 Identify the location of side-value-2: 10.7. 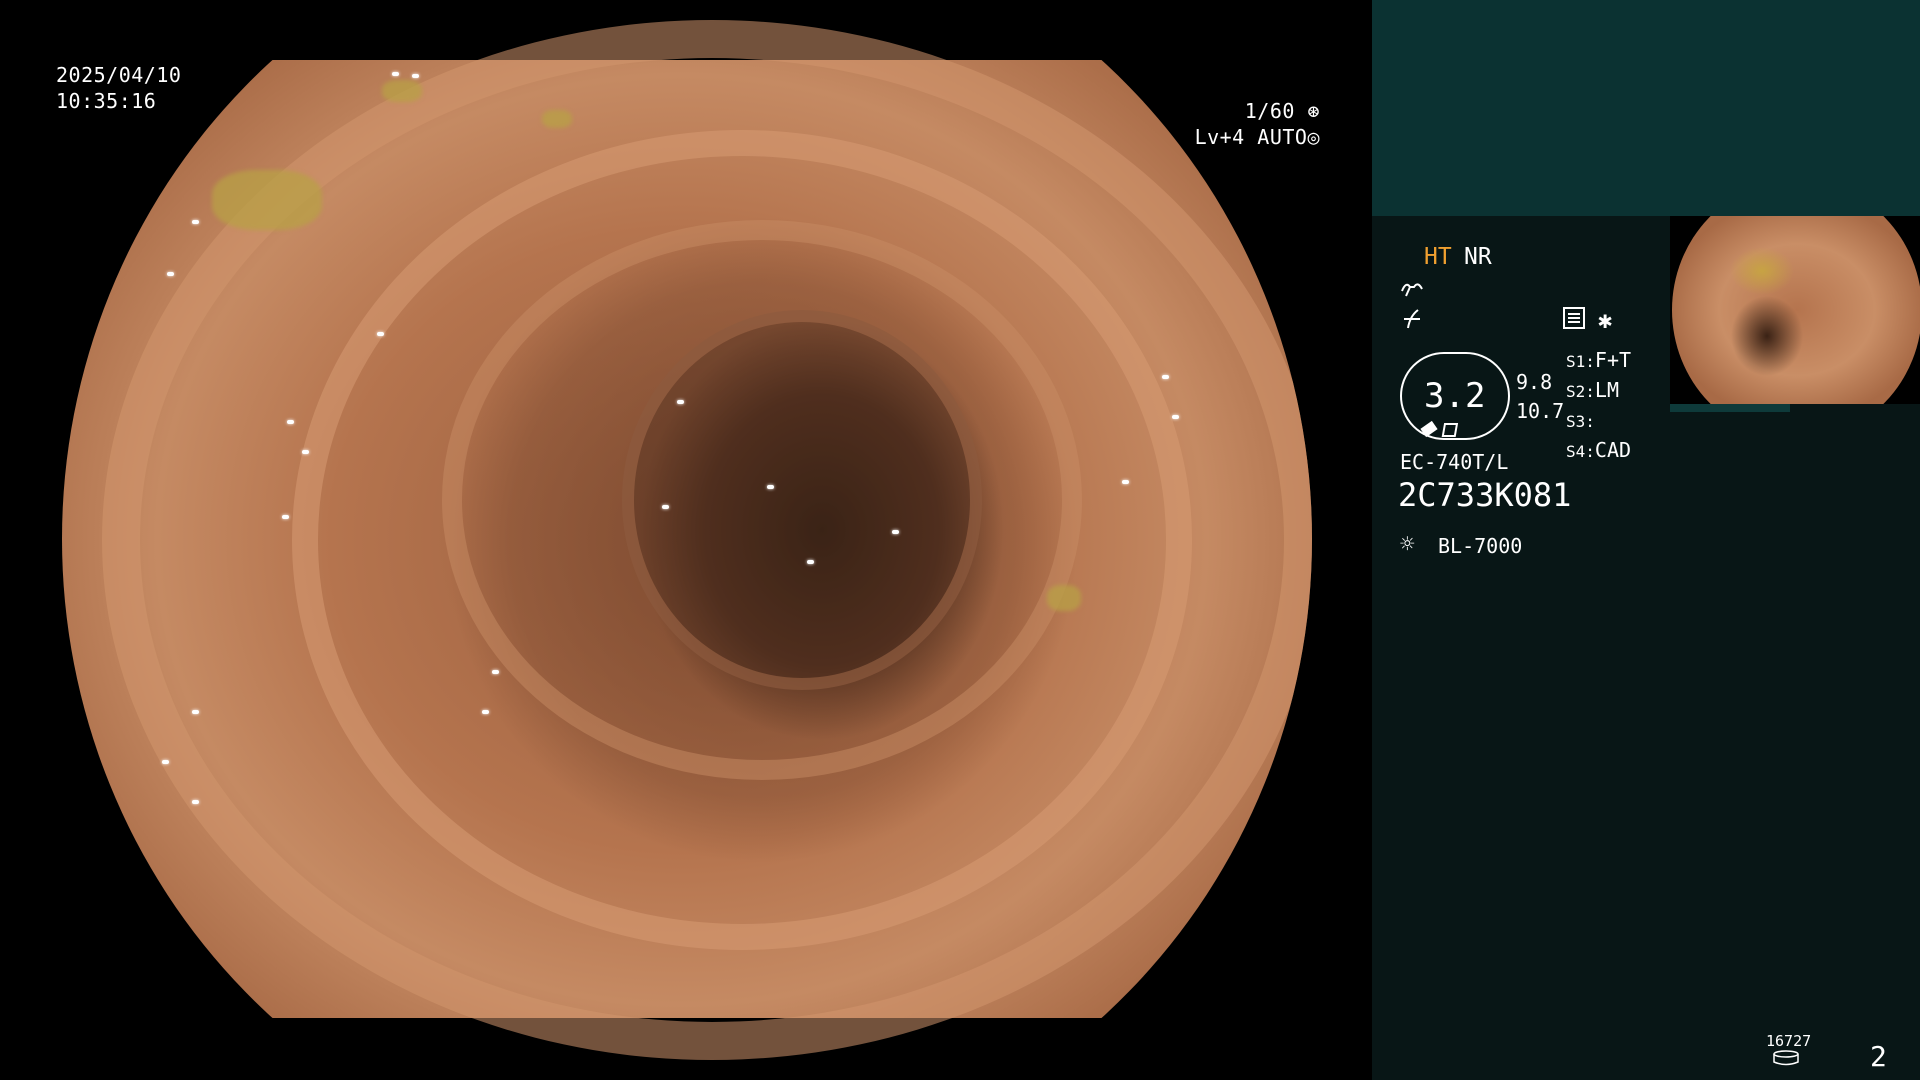
(1540, 411).